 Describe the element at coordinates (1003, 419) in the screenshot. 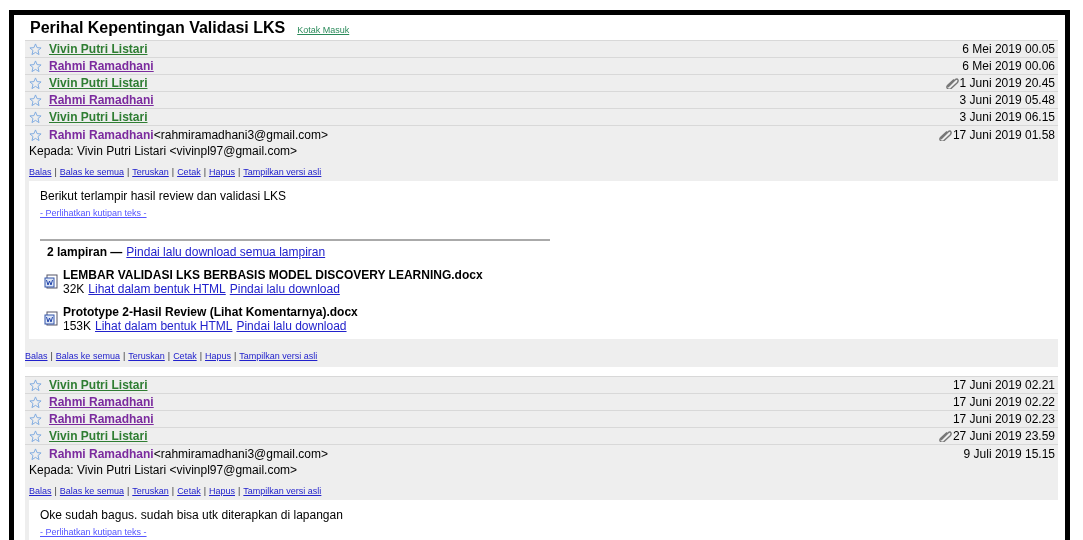

I see `message-date: 17 Juni 2019 02.23` at that location.